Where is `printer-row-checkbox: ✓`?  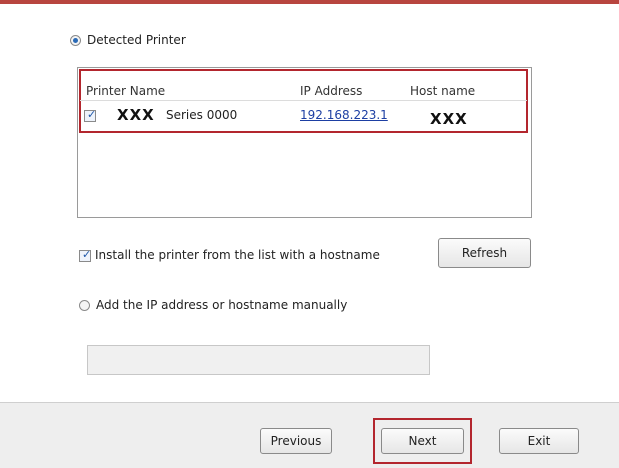 printer-row-checkbox: ✓ is located at coordinates (90, 115).